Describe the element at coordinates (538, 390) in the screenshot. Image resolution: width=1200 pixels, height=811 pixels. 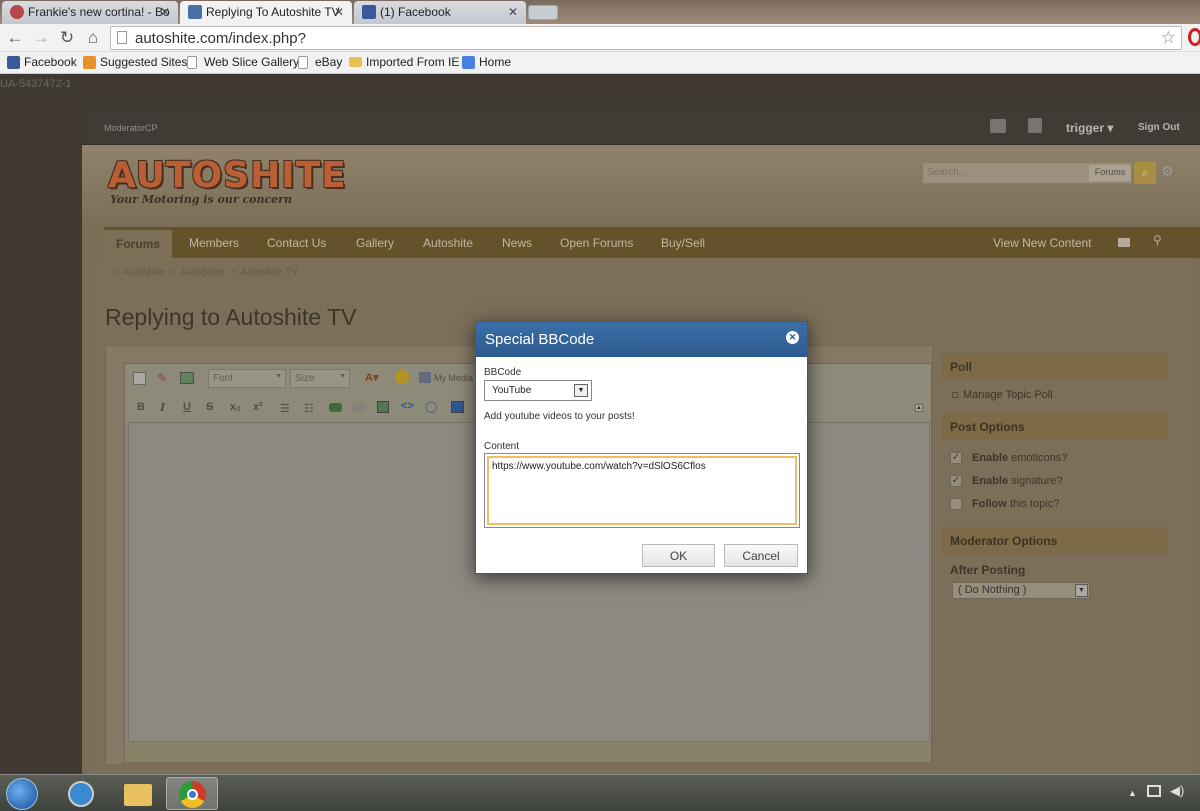
I see `bbcode-select: YouTube ▼` at that location.